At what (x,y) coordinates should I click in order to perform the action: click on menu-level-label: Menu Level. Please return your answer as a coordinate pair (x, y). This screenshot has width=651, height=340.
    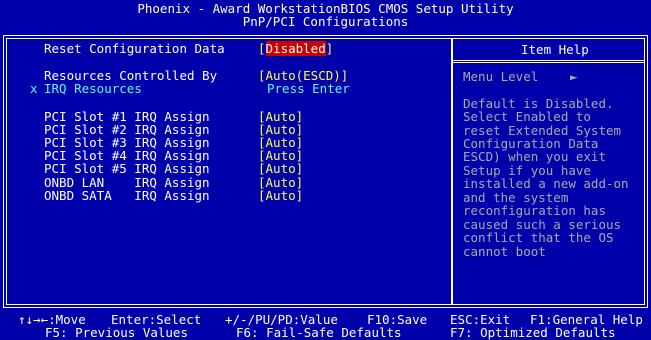
    Looking at the image, I should click on (501, 76).